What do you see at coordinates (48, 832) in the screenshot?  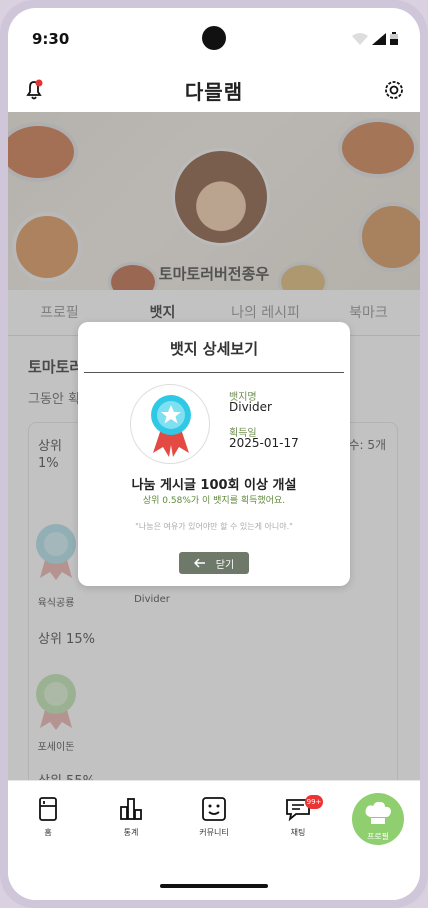 I see `nav-label: 홈` at bounding box center [48, 832].